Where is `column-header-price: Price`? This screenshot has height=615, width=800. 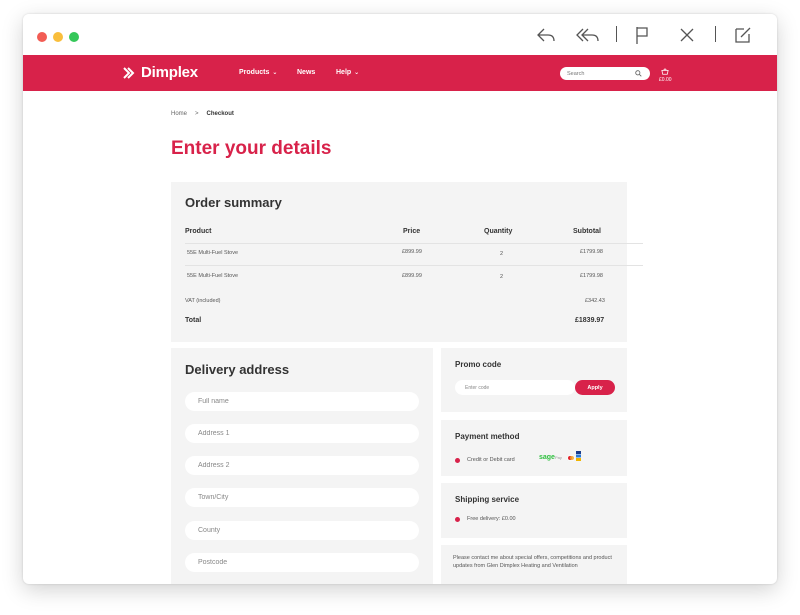
column-header-price: Price is located at coordinates (412, 231).